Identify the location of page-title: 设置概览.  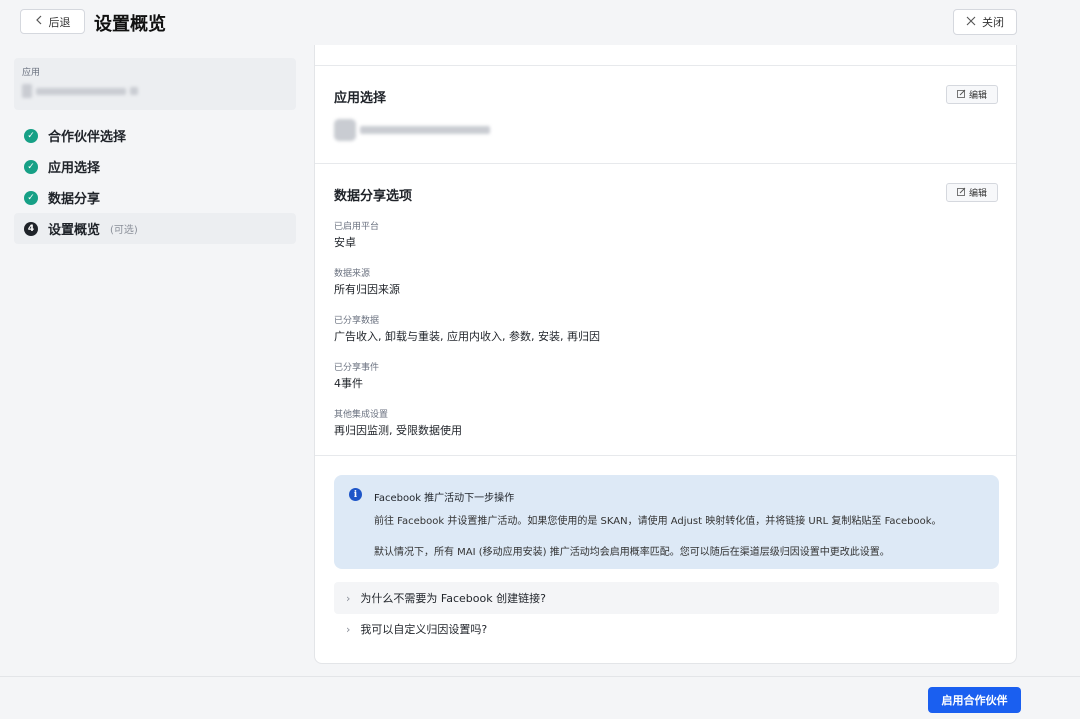
(130, 24).